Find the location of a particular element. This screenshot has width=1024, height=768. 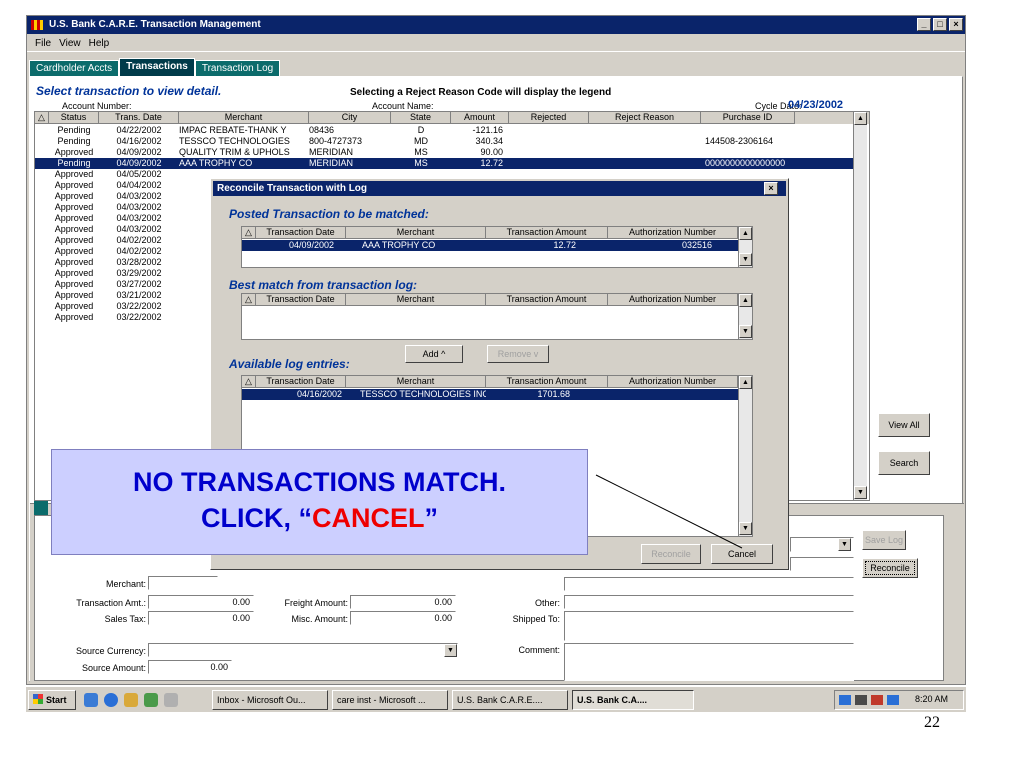

system-tray: 8:20 AM is located at coordinates (899, 700).